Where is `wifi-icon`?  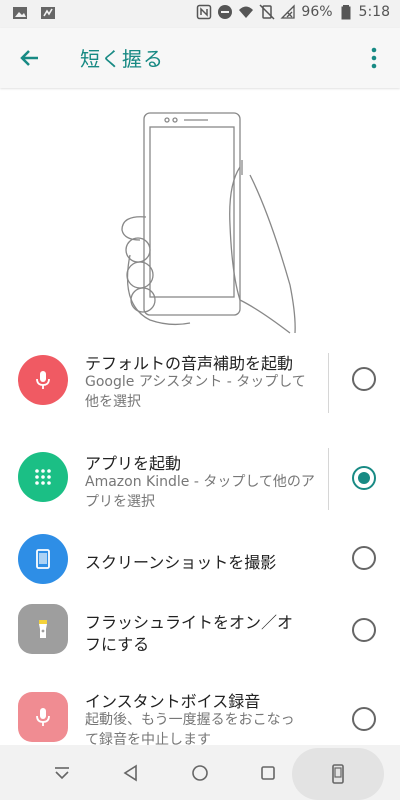 wifi-icon is located at coordinates (246, 12).